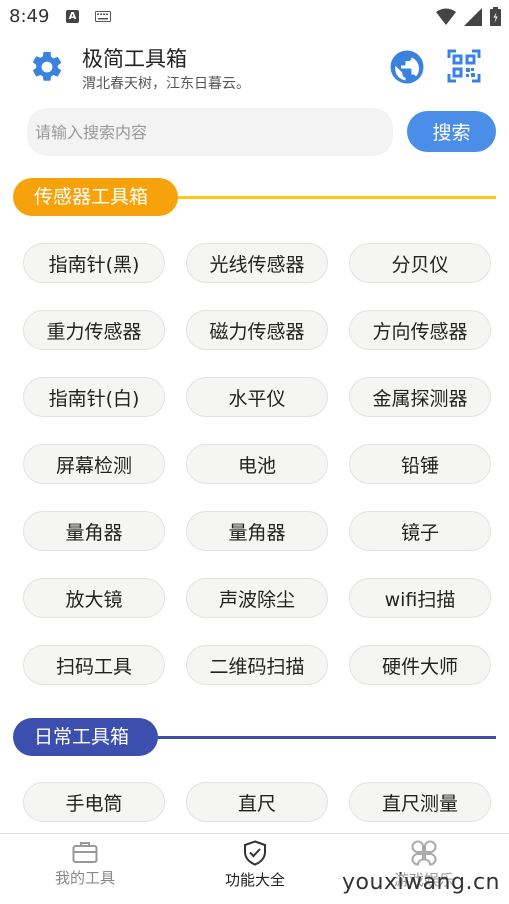  What do you see at coordinates (420, 330) in the screenshot?
I see `tool-button: 方向传感器` at bounding box center [420, 330].